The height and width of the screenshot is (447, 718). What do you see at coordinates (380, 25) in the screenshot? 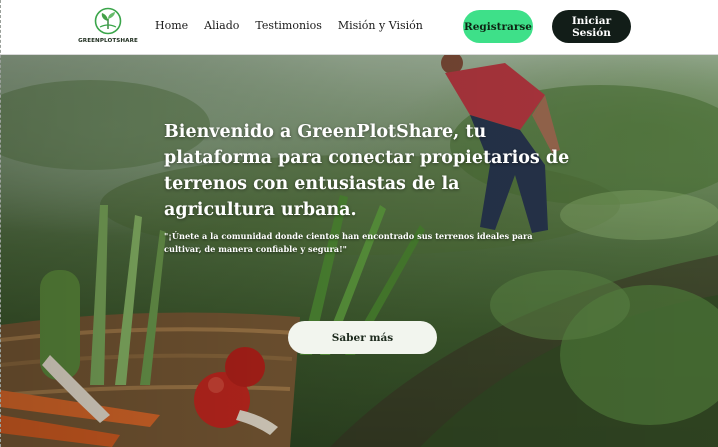
I see `nav-item-mision-vision: Misión y Visión` at bounding box center [380, 25].